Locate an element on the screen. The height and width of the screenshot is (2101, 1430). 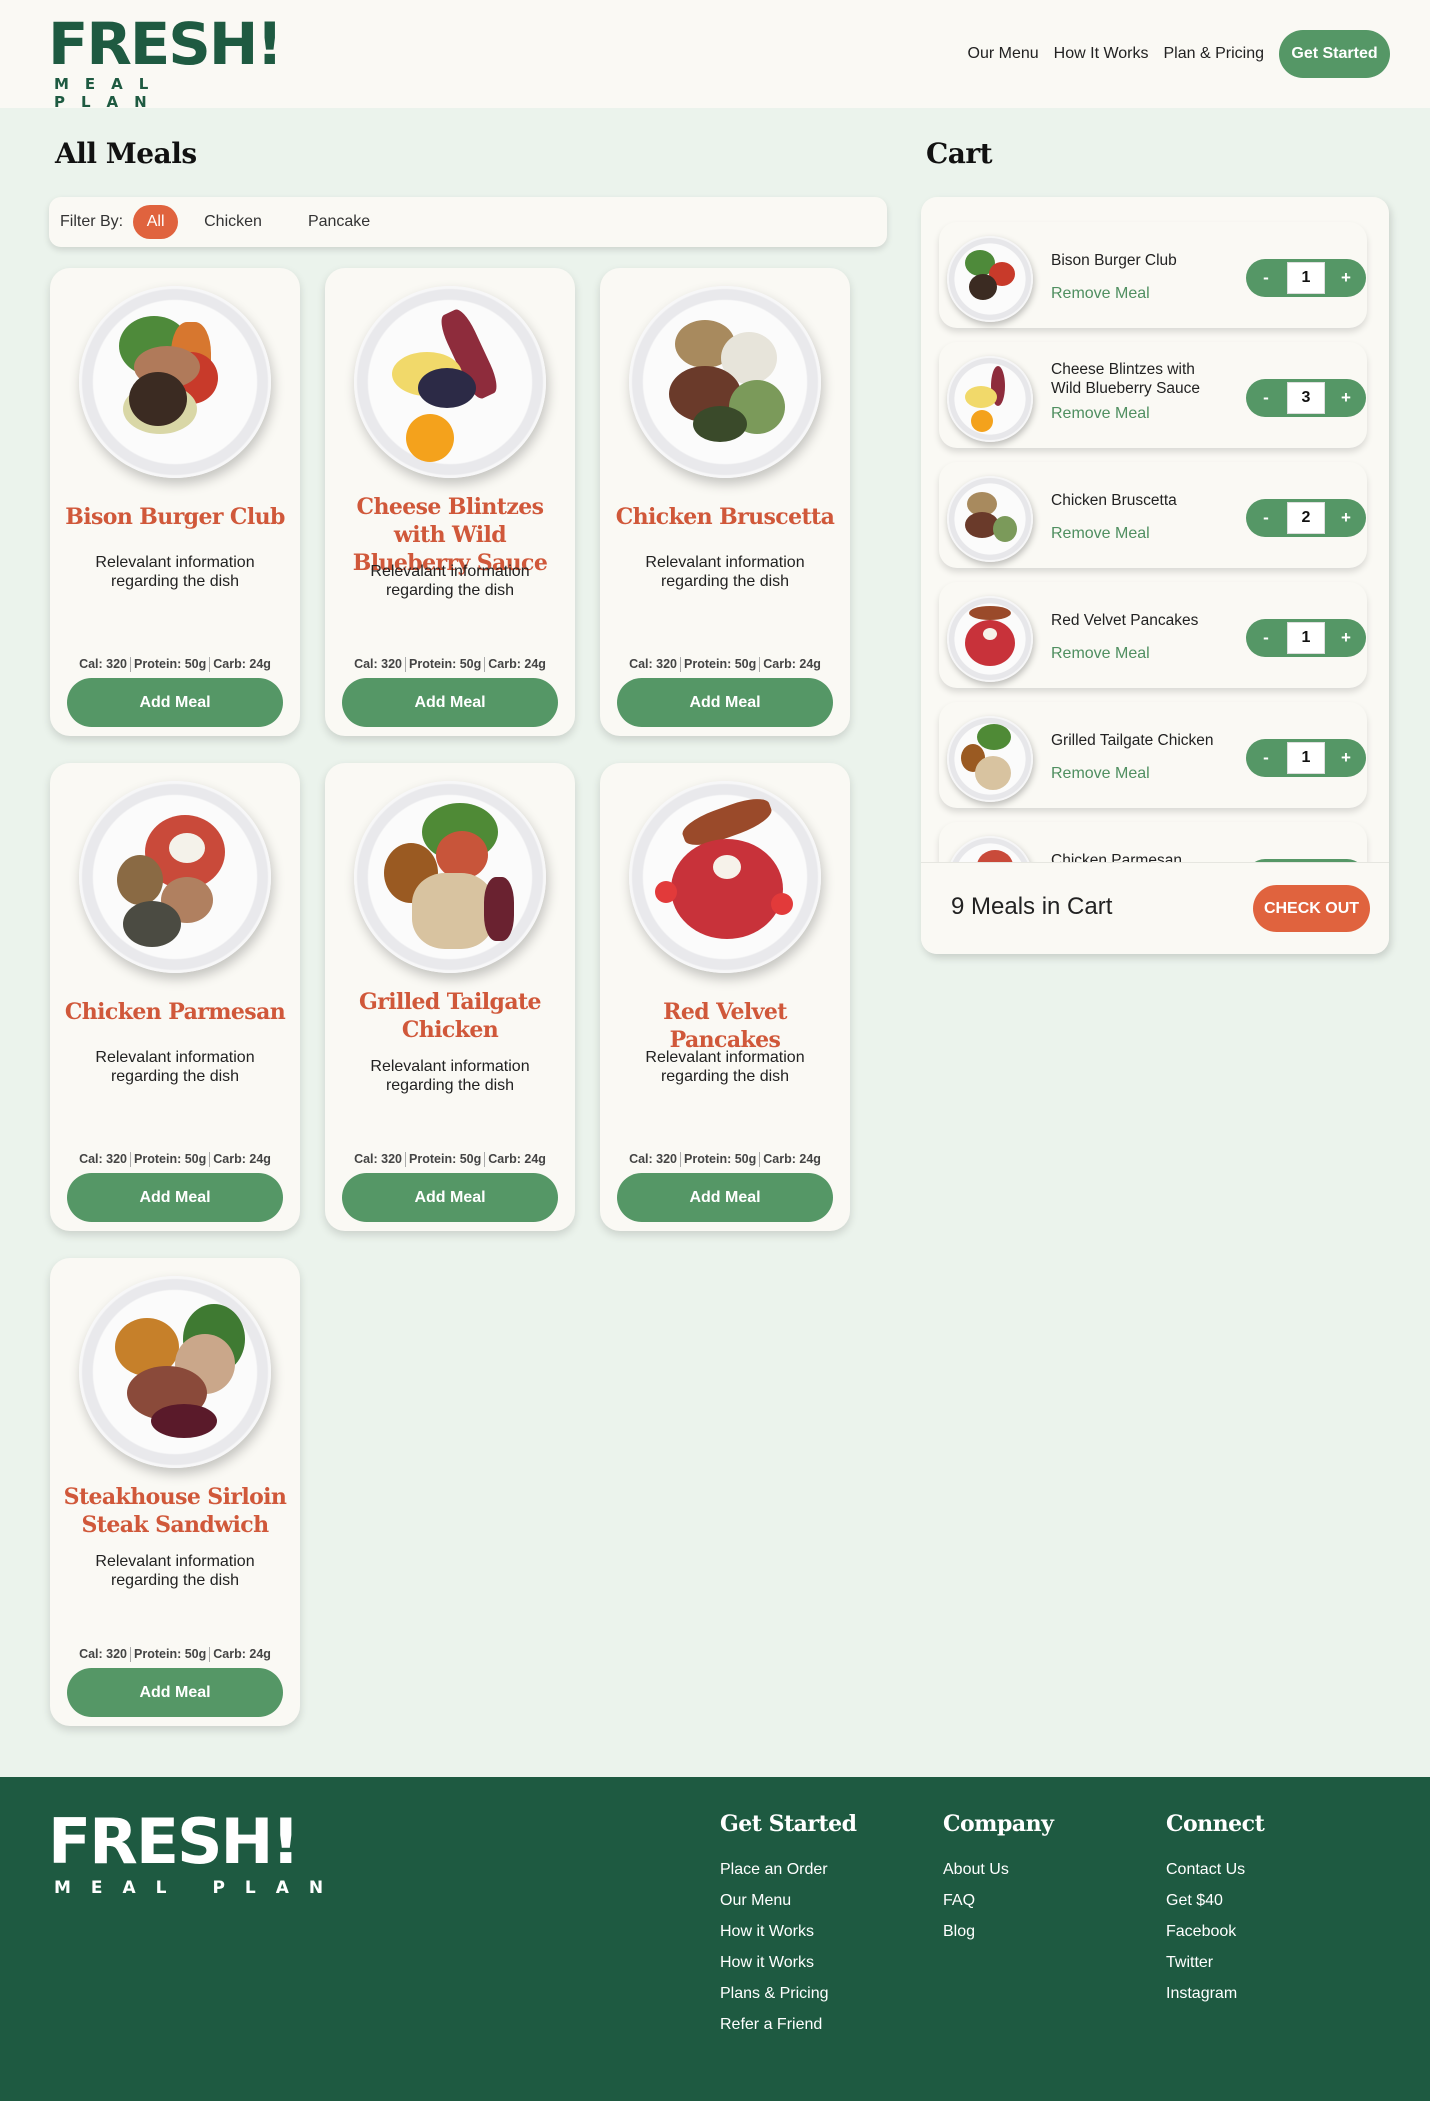
meal-title: Red Velvet Pancakes is located at coordinates (725, 1026).